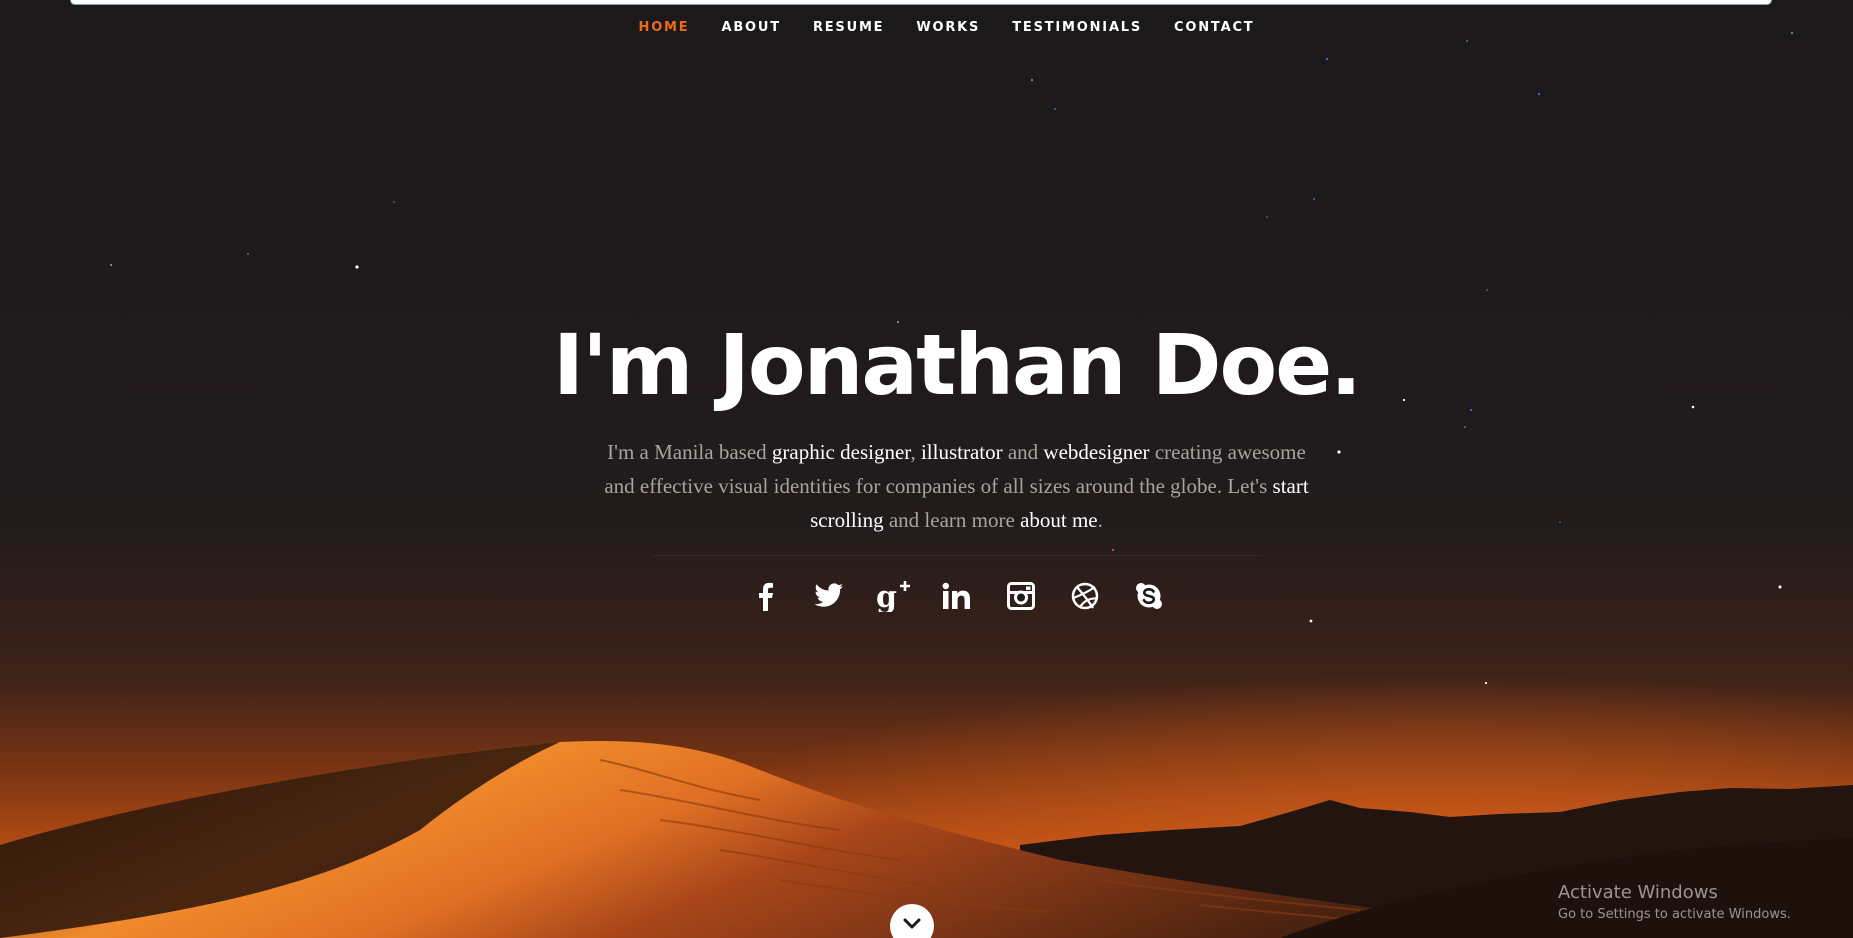 Image resolution: width=1853 pixels, height=938 pixels. I want to click on intro-text-6: ., so click(1100, 520).